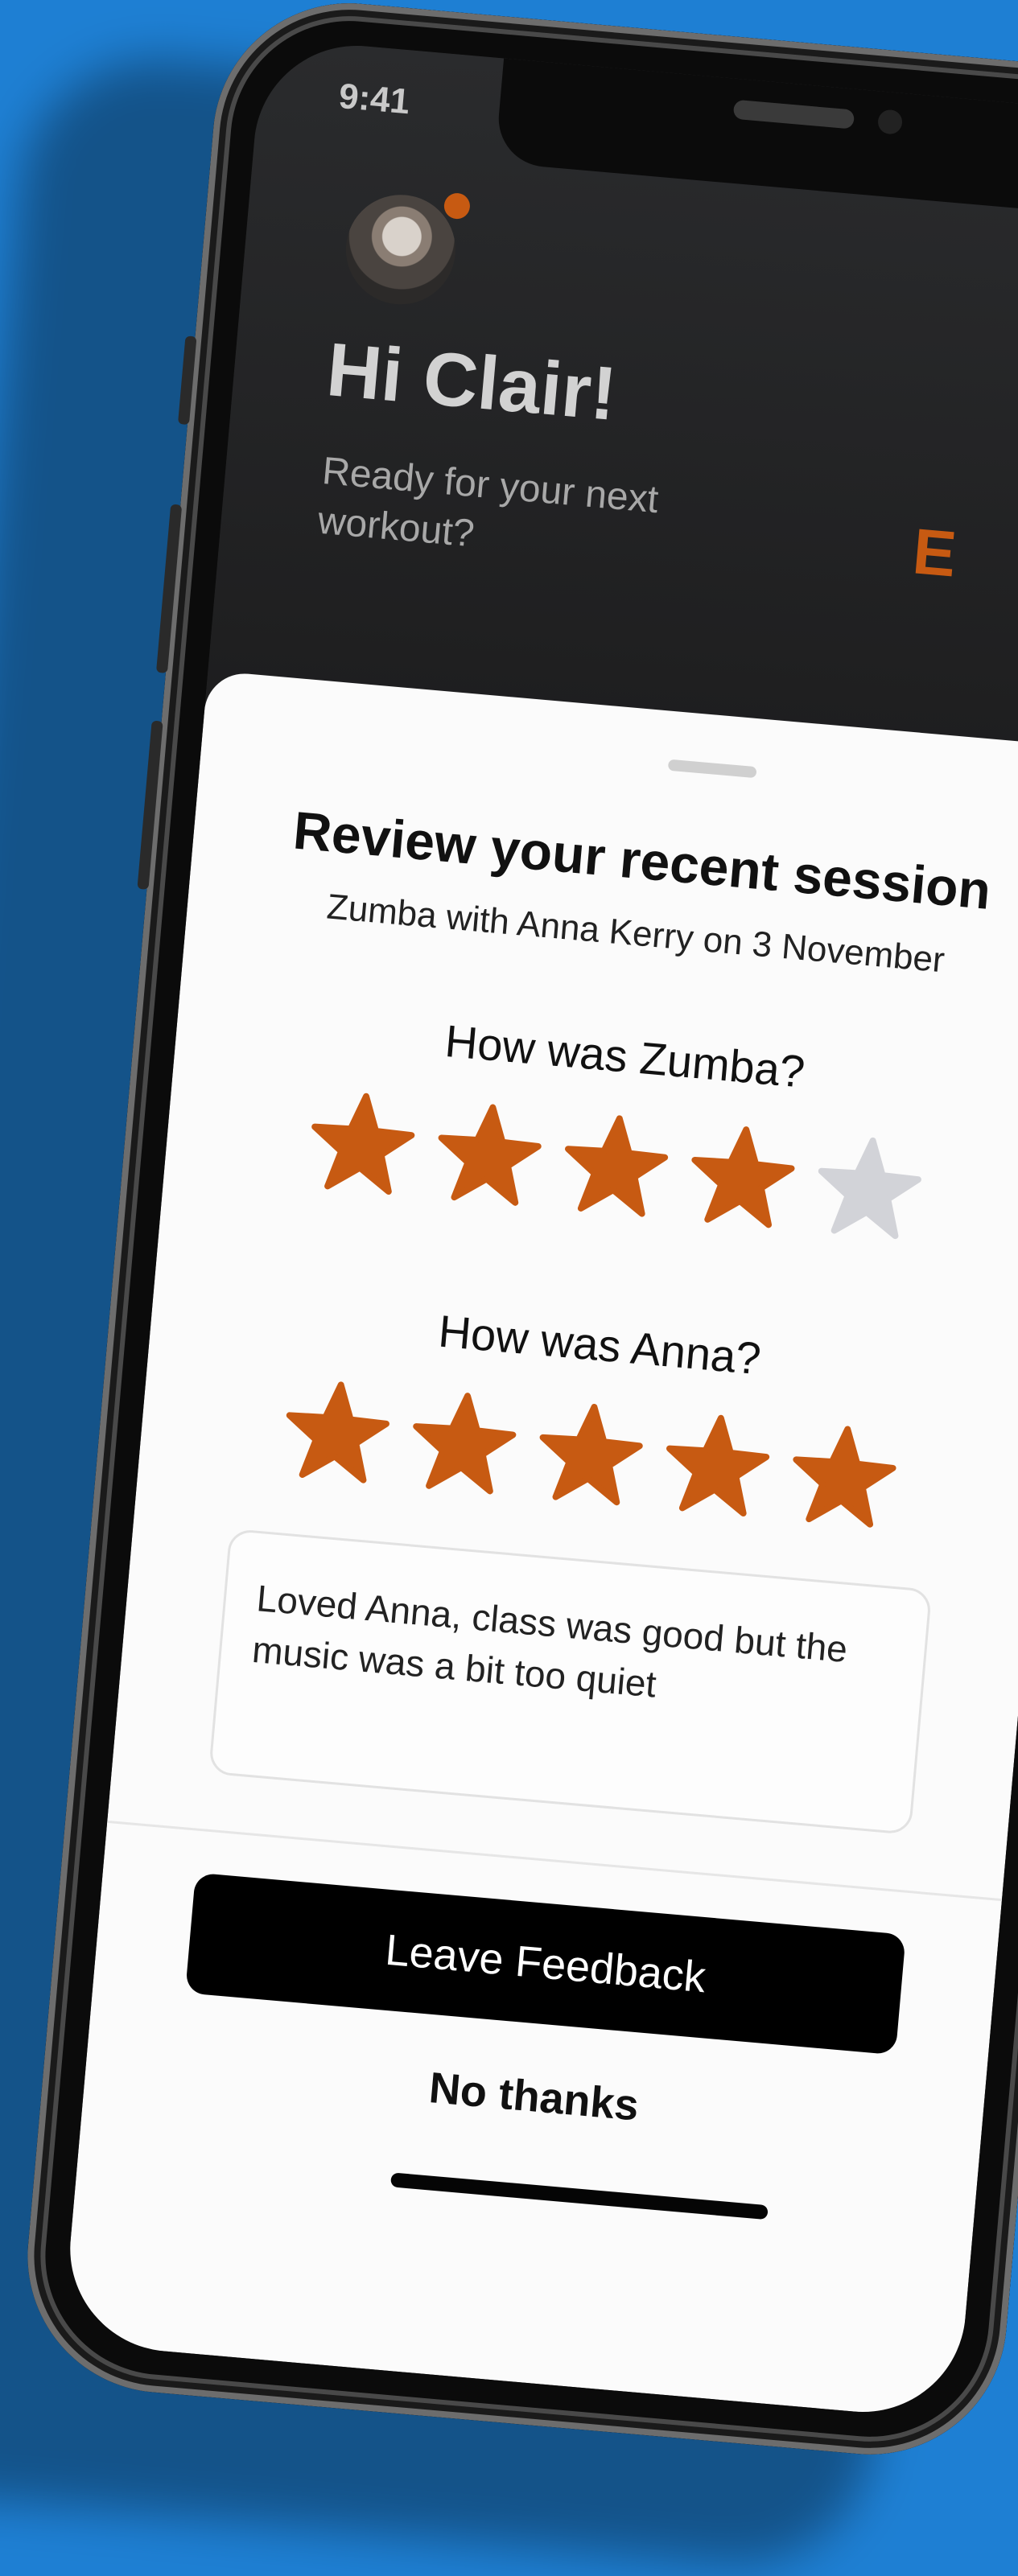 Image resolution: width=1018 pixels, height=2576 pixels. I want to click on speaker, so click(794, 114).